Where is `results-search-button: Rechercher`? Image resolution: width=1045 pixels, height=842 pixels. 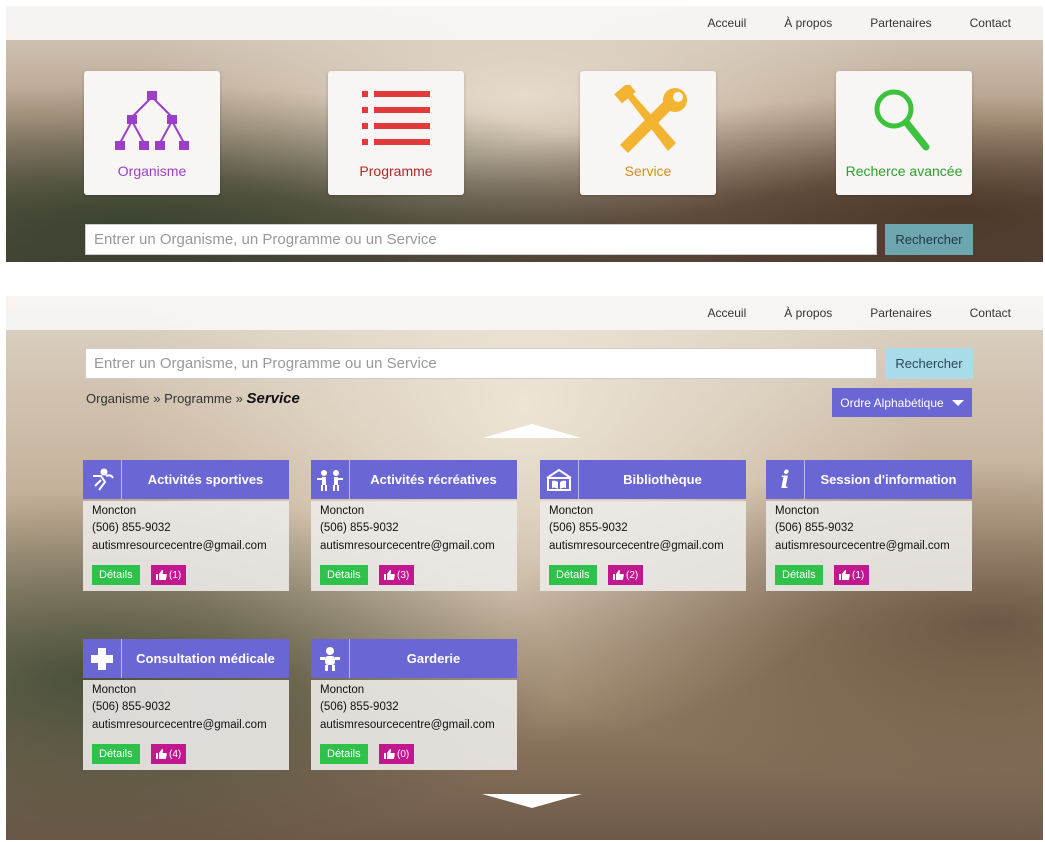
results-search-button: Rechercher is located at coordinates (929, 363).